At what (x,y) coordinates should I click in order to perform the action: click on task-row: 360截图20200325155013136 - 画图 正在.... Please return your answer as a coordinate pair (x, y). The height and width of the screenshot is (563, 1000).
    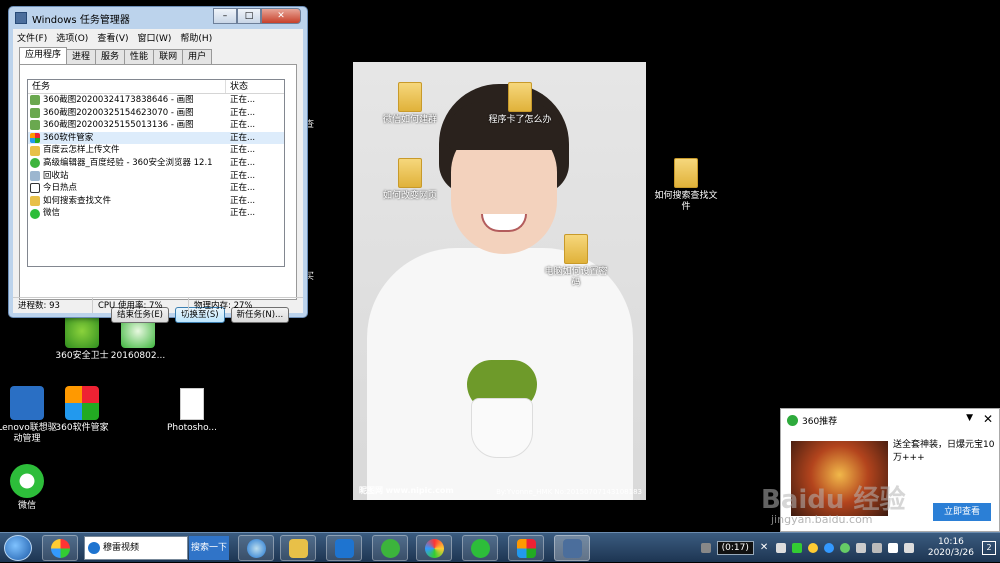
    Looking at the image, I should click on (156, 125).